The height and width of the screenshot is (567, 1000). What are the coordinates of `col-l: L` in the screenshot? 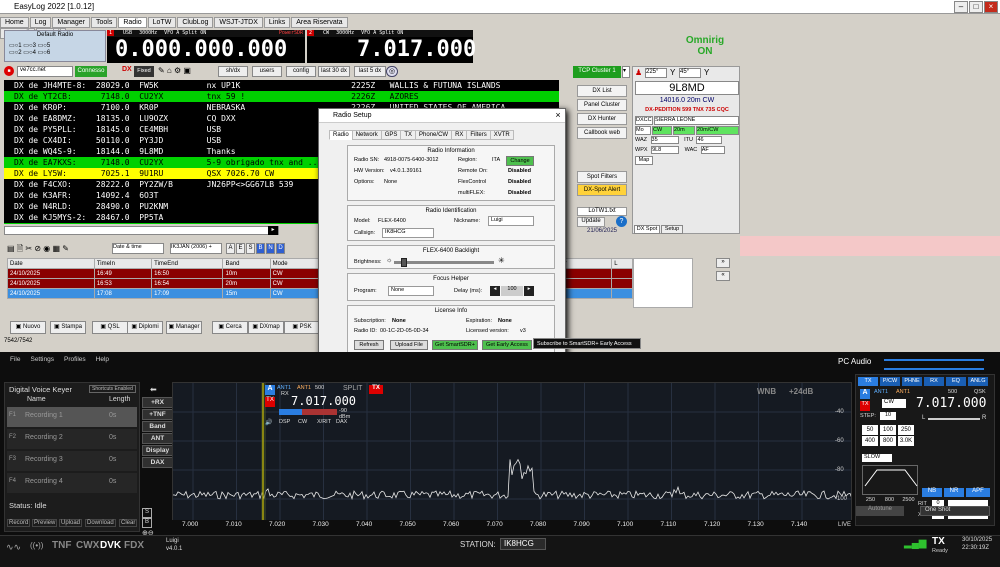 It's located at (622, 263).